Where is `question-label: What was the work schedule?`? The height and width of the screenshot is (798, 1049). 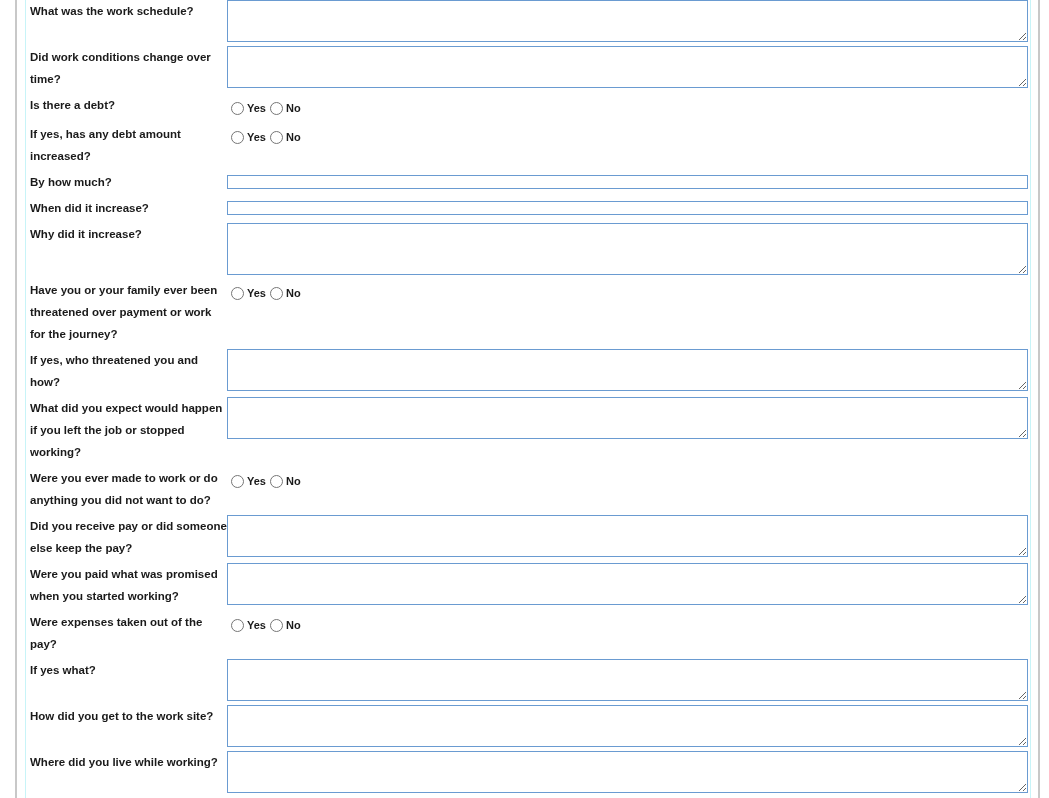
question-label: What was the work schedule? is located at coordinates (112, 11).